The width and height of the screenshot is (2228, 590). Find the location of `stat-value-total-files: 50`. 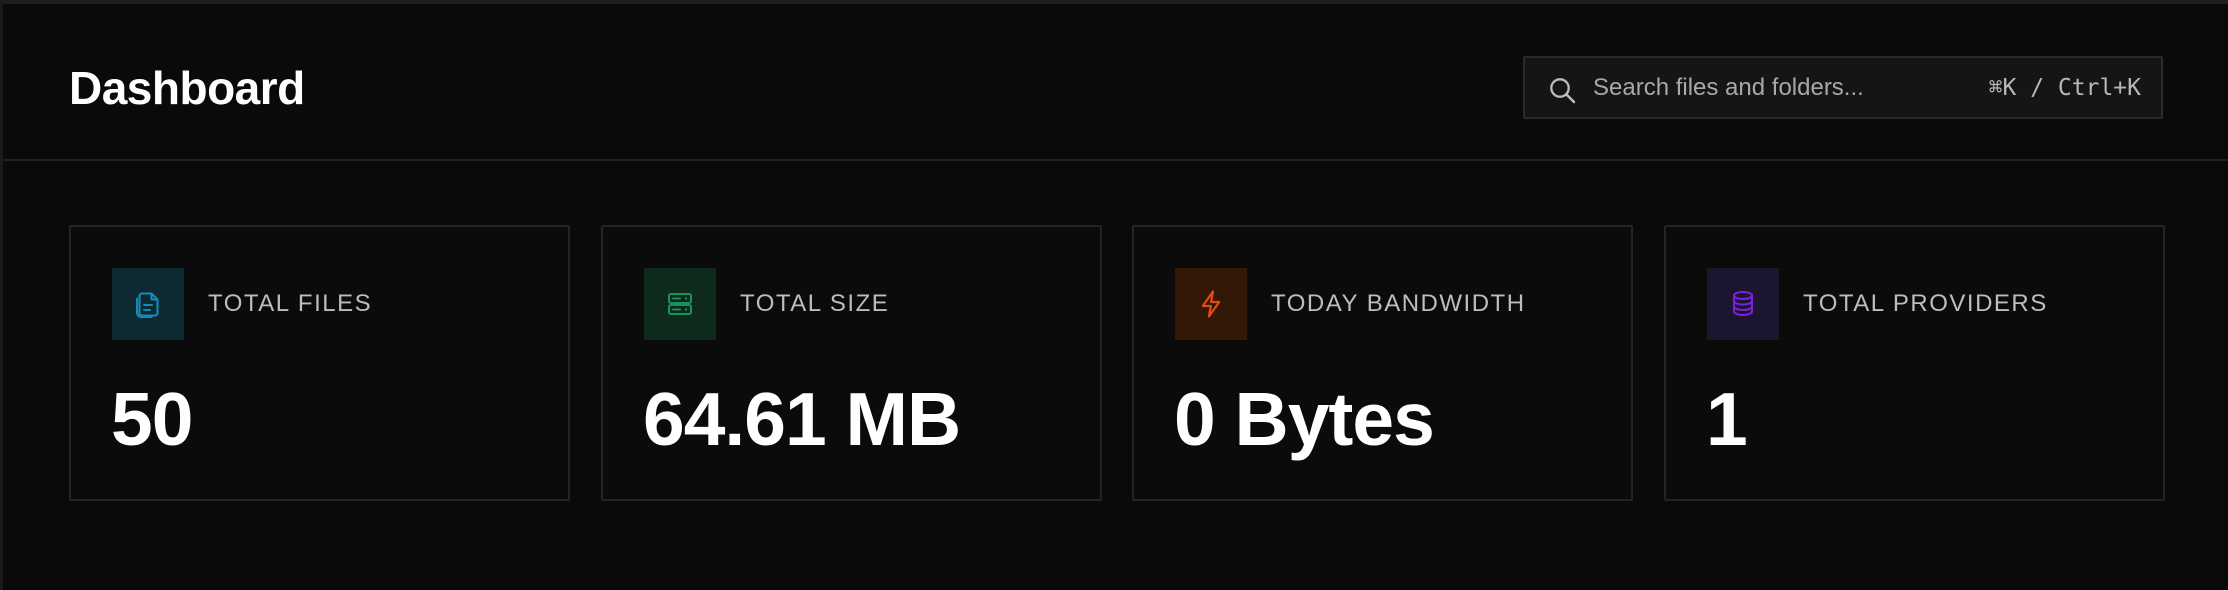

stat-value-total-files: 50 is located at coordinates (152, 419).